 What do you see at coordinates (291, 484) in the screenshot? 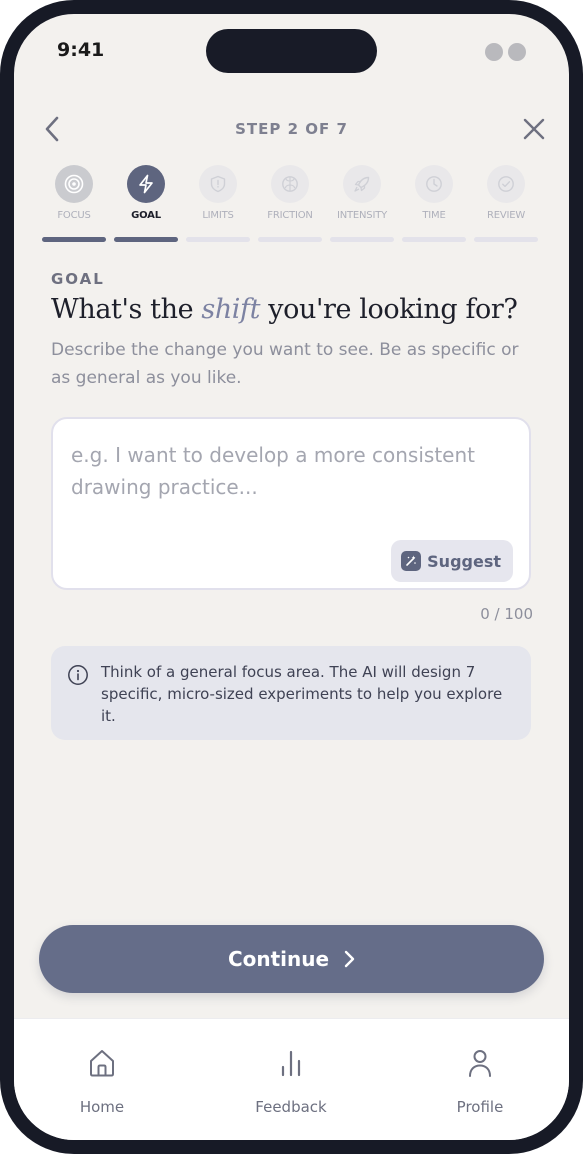
I see `goal-input` at bounding box center [291, 484].